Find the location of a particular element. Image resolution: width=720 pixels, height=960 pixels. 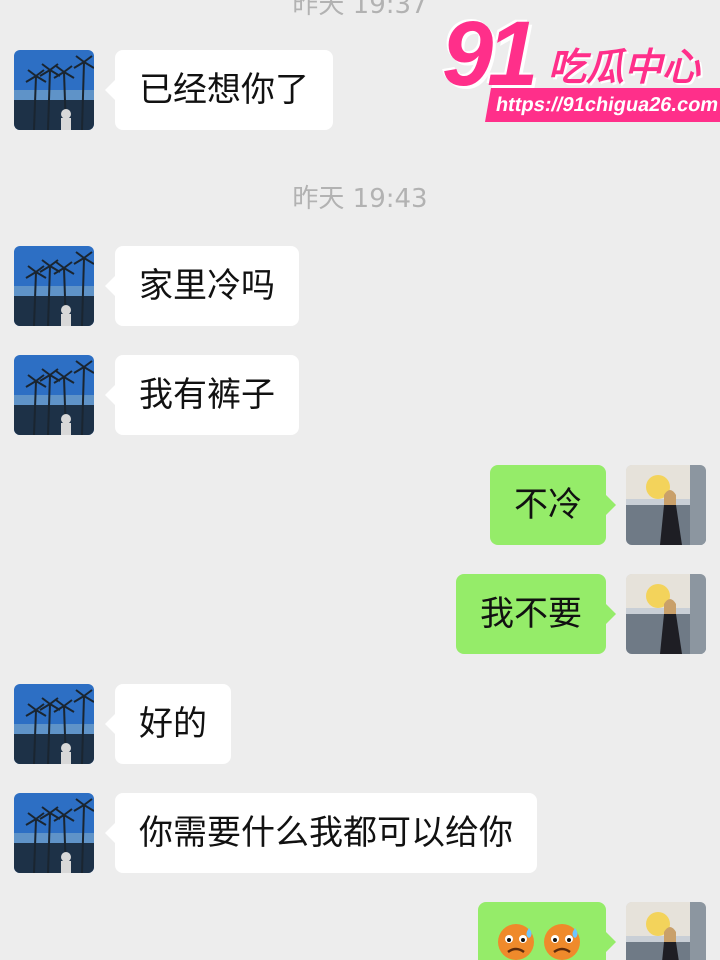

emoji-bubble is located at coordinates (547, 931).